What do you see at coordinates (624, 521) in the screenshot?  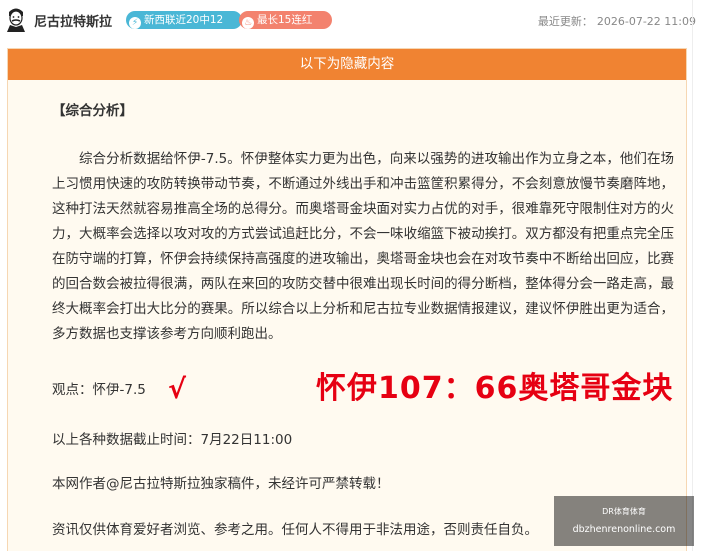 I see `site-watermark: DR体育体育 dbzhenrenonline.com` at bounding box center [624, 521].